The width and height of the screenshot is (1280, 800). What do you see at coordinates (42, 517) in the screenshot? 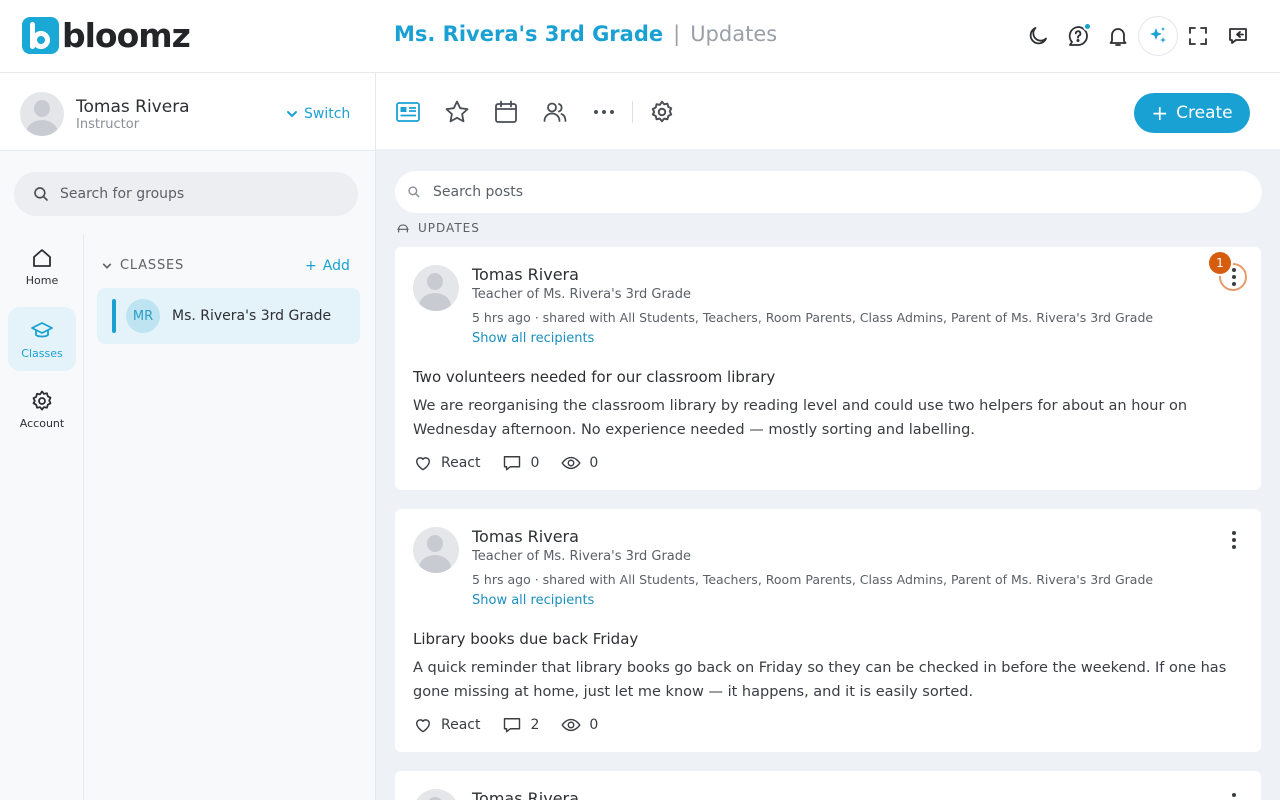
I see `nav-rail: Home Classes Account` at bounding box center [42, 517].